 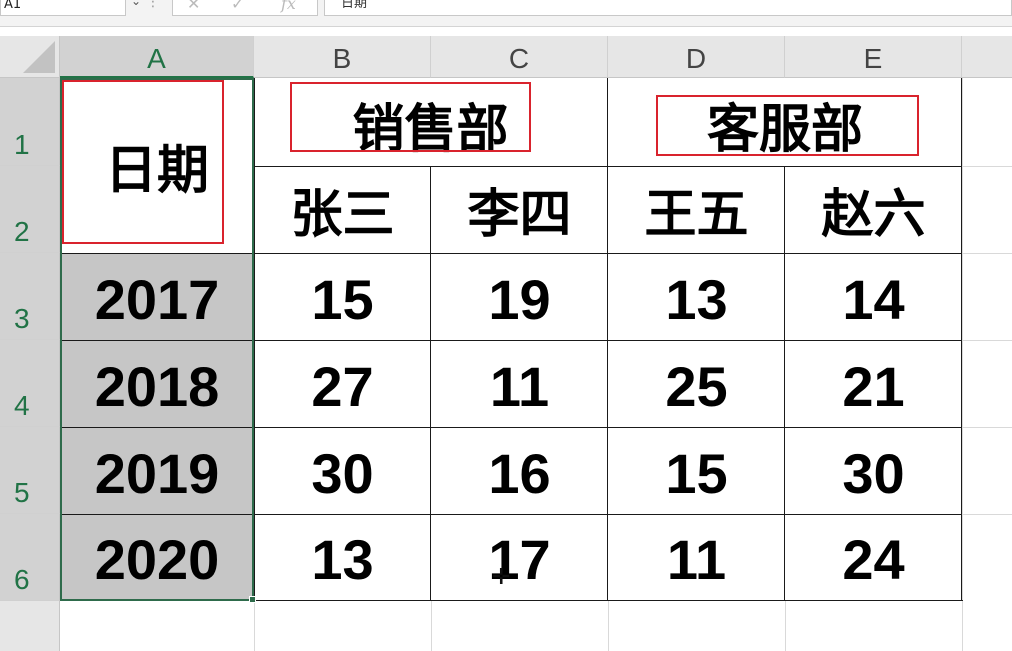 What do you see at coordinates (519, 386) in the screenshot?
I see `cell-c4: 11` at bounding box center [519, 386].